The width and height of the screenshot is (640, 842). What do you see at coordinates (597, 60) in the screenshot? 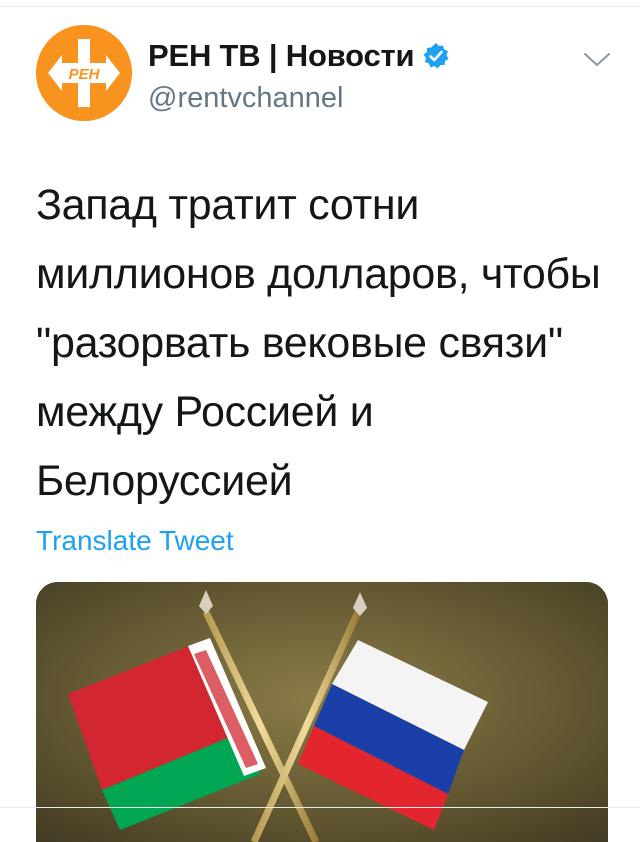
I see `chevron-down-icon` at bounding box center [597, 60].